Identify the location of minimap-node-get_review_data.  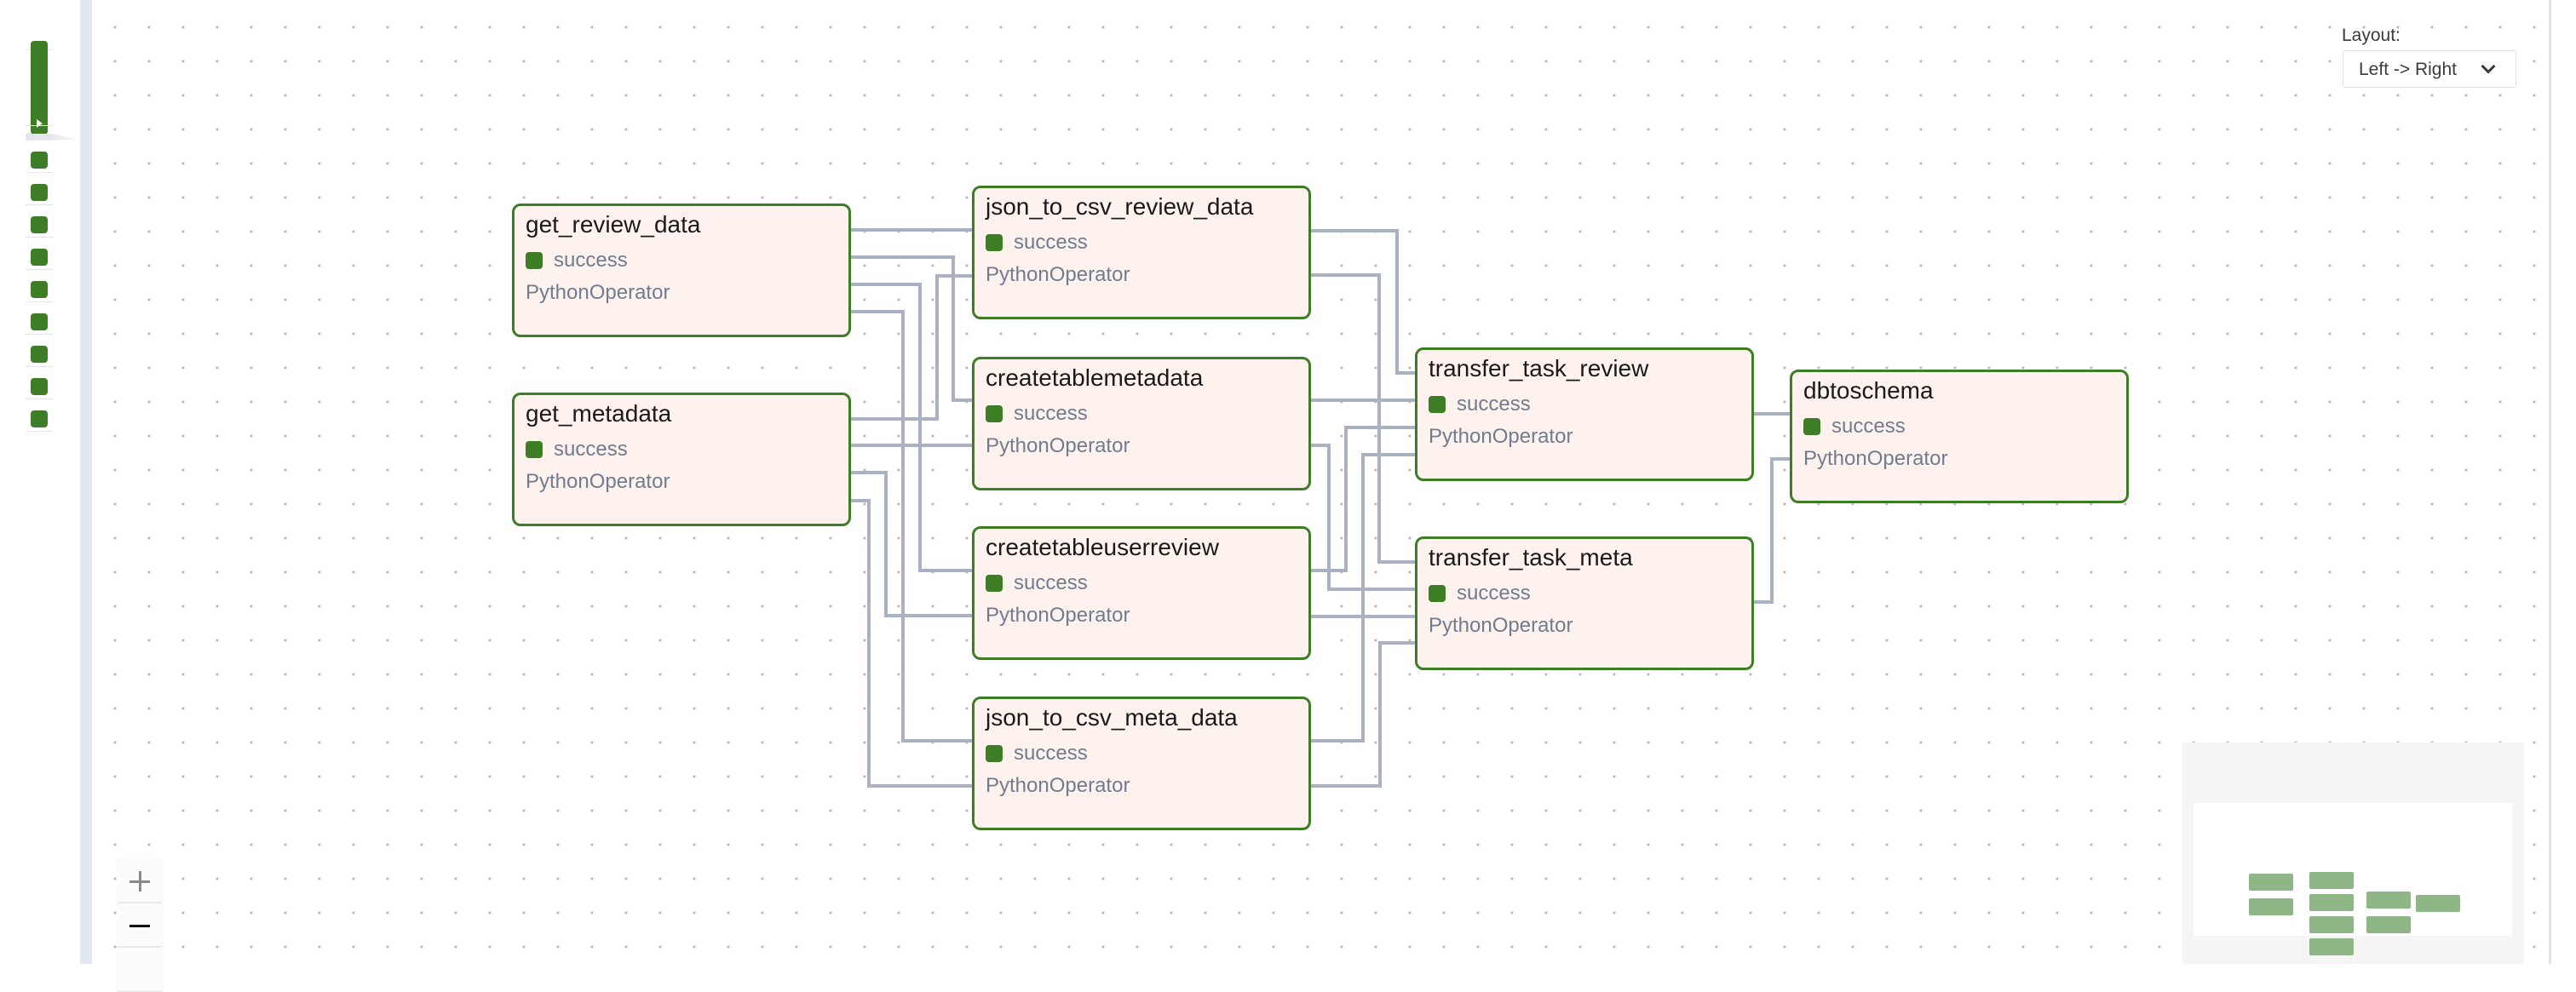
(2271, 882).